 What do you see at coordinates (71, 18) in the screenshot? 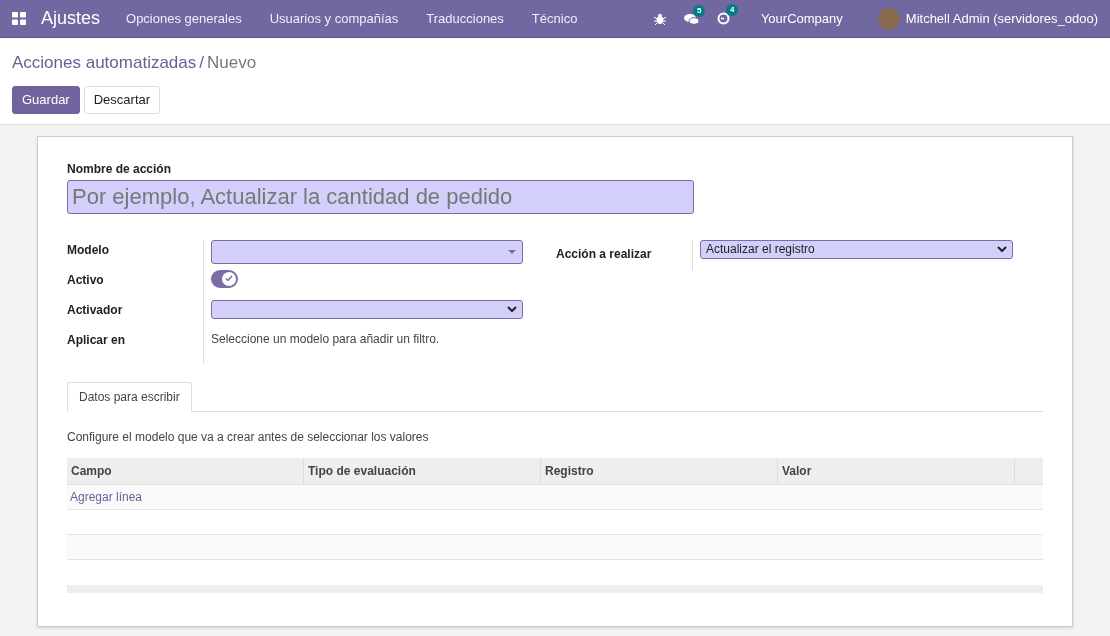
I see `app-title: Ajustes` at bounding box center [71, 18].